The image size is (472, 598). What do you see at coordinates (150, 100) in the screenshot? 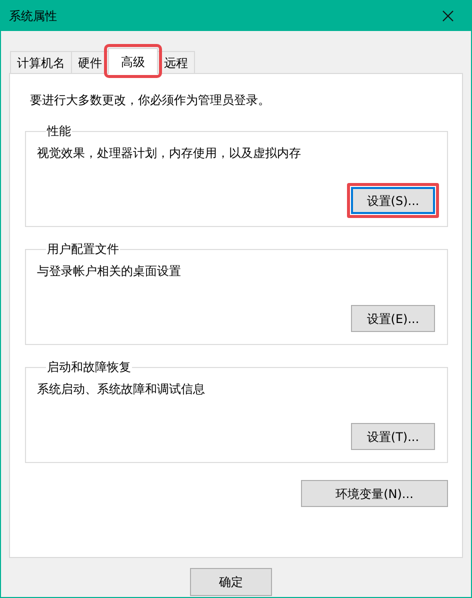
I see `admin-notice: 要进行大多数更改，你必须作为管理员登录。` at bounding box center [150, 100].